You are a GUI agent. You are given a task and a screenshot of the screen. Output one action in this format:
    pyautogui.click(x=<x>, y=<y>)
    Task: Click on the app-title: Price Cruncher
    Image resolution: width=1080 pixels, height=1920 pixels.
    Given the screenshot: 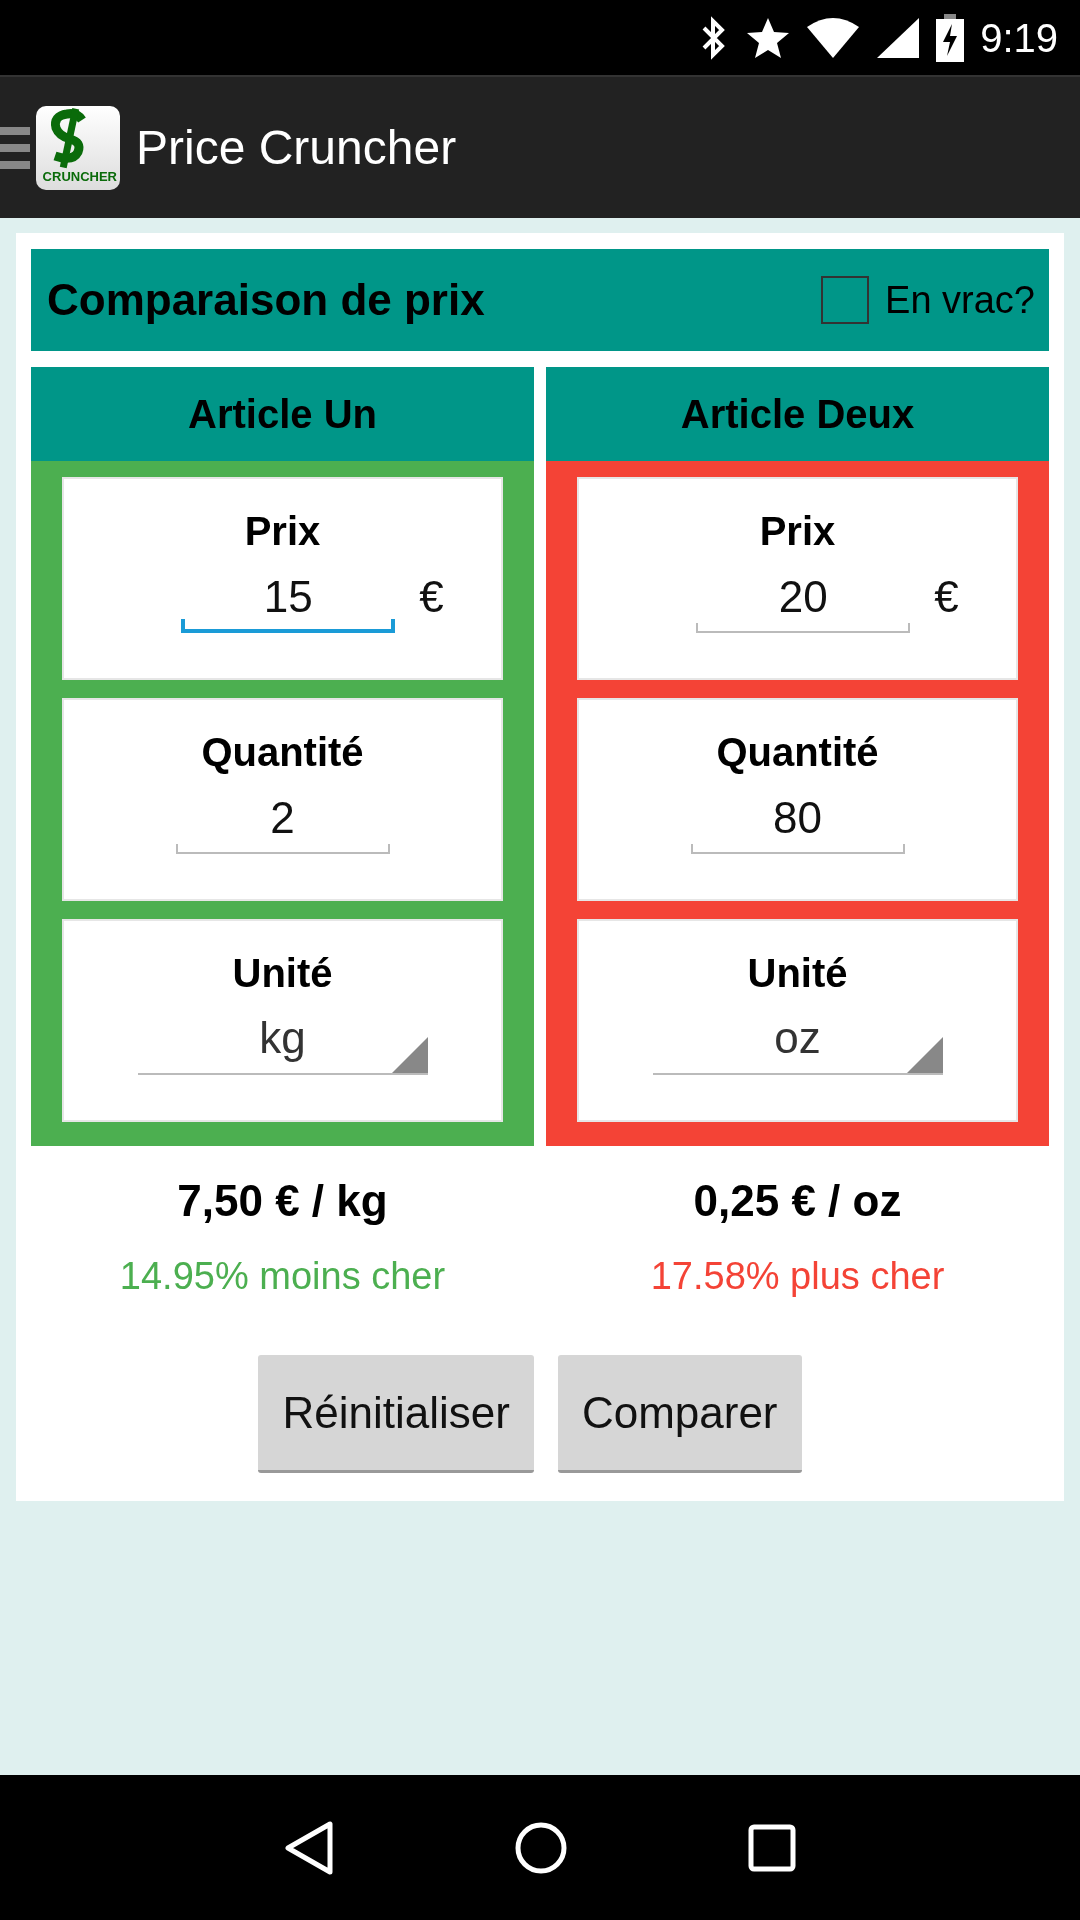 What is the action you would take?
    pyautogui.click(x=296, y=147)
    